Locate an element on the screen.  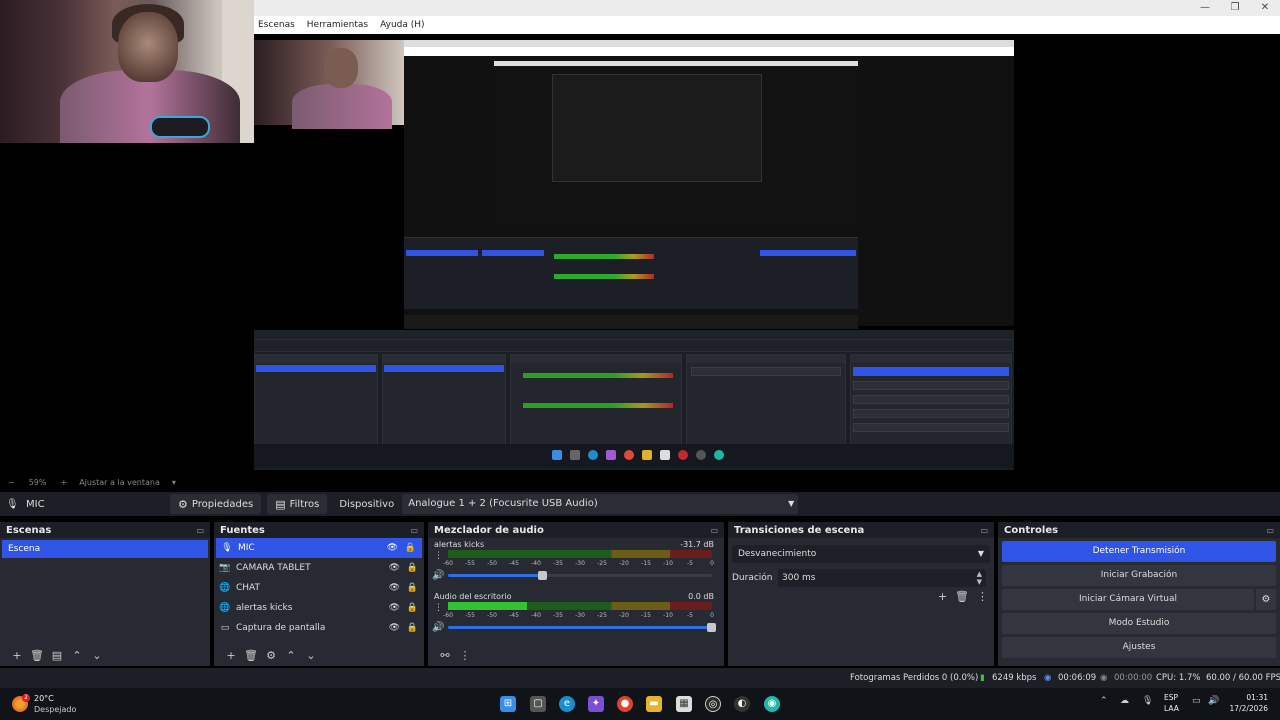
mixer-link-icon: ⚯ is located at coordinates (445, 655).